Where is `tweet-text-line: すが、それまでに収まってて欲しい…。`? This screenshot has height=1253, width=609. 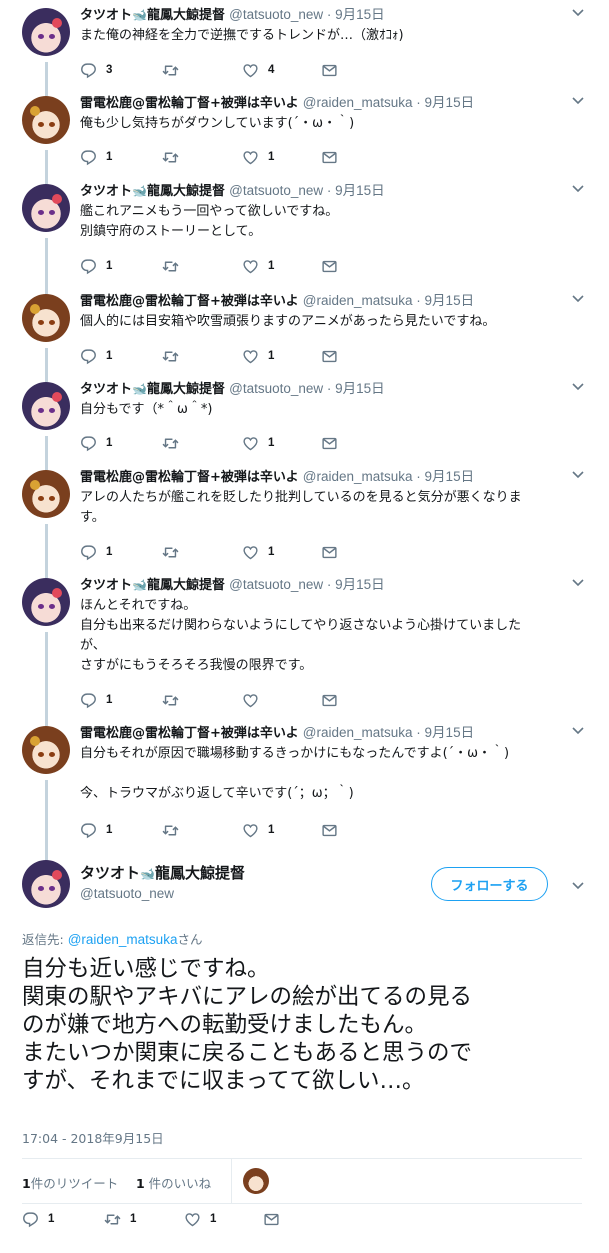 tweet-text-line: すが、それまでに収まってて欲しい…。 is located at coordinates (223, 1081).